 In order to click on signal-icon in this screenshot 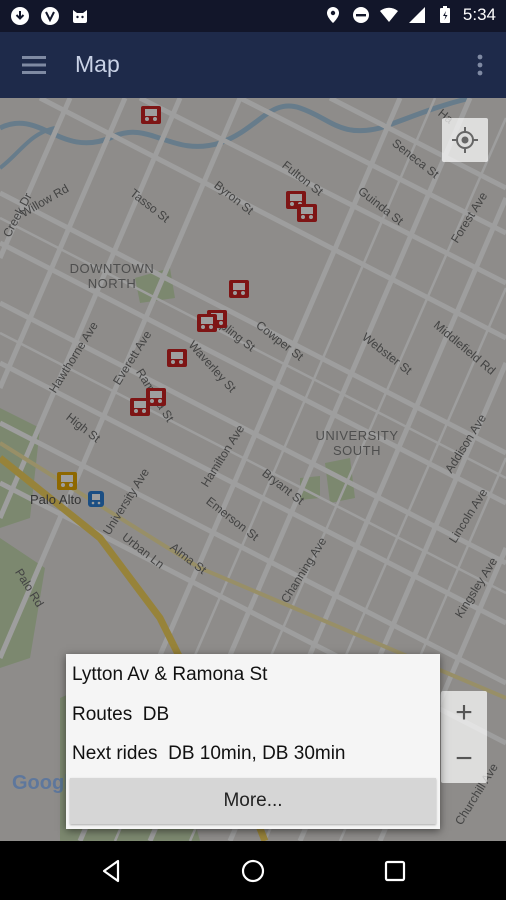, I will do `click(416, 15)`.